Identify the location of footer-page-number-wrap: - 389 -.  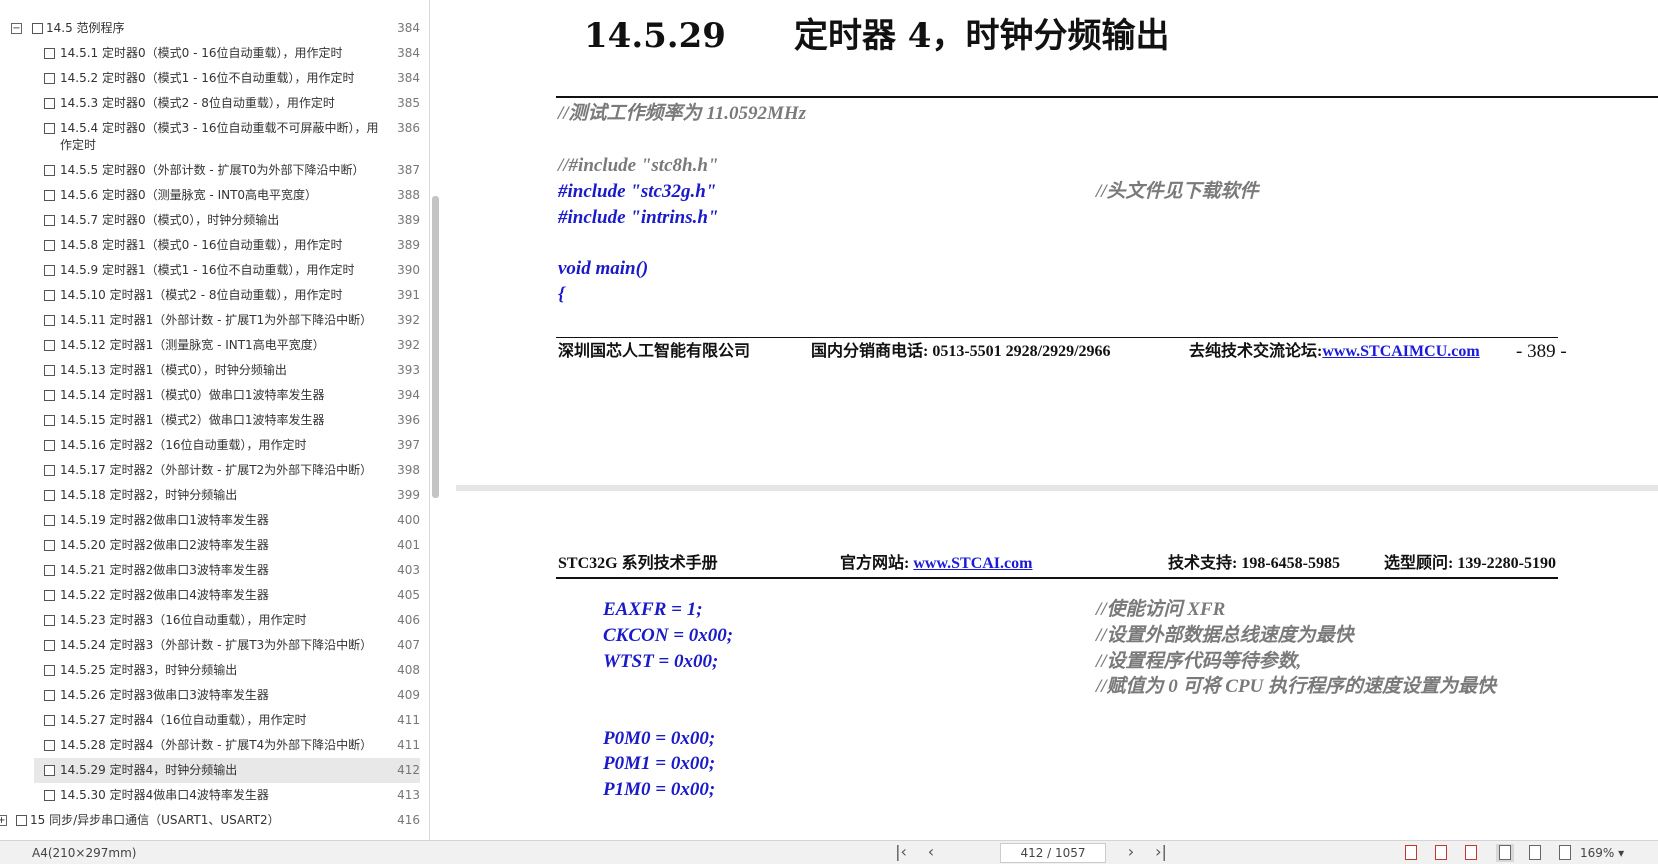
(1541, 352).